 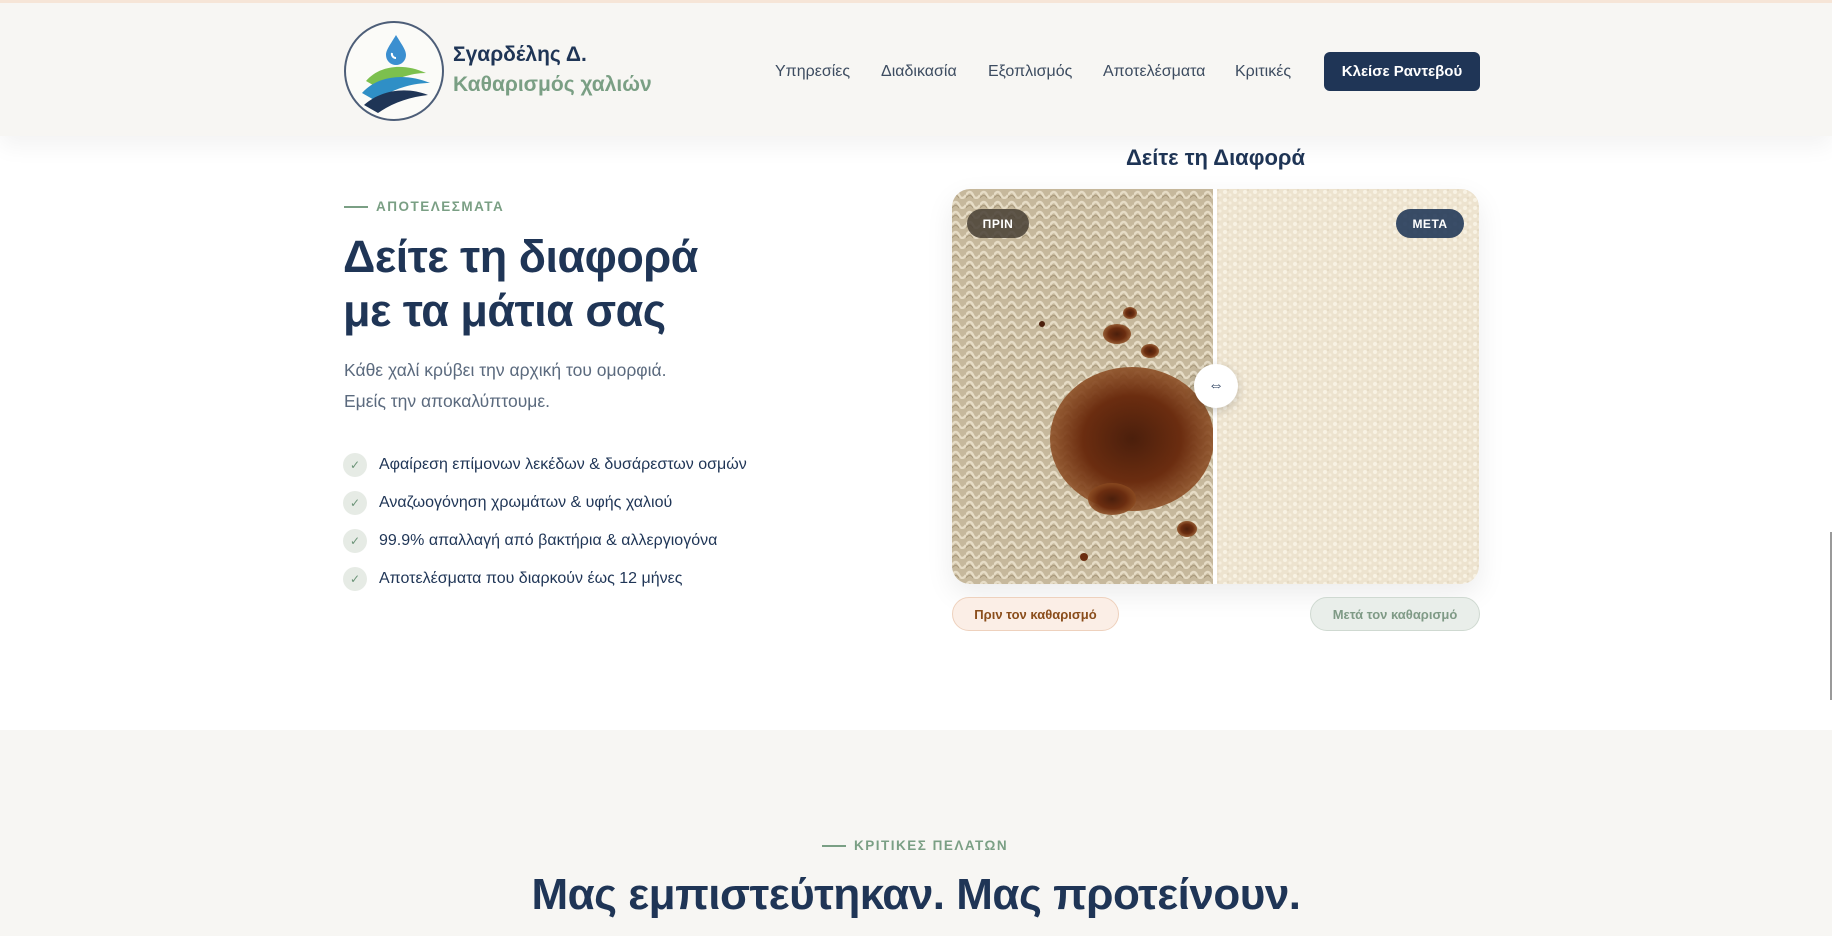 I want to click on feature-item: ✓ Αναζωογόνηση χρωμάτων & υφής χαλιού, so click(x=545, y=503).